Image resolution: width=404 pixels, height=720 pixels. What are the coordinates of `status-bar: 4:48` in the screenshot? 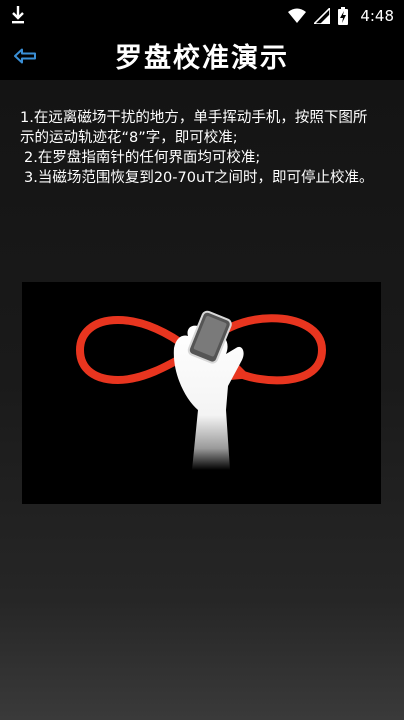 It's located at (202, 16).